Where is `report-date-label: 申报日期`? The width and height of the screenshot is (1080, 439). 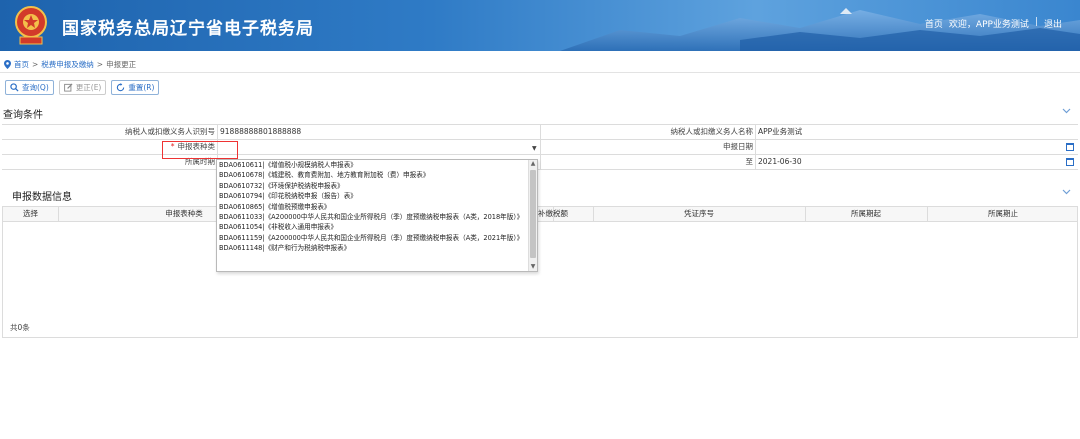
report-date-label: 申报日期 is located at coordinates (738, 146).